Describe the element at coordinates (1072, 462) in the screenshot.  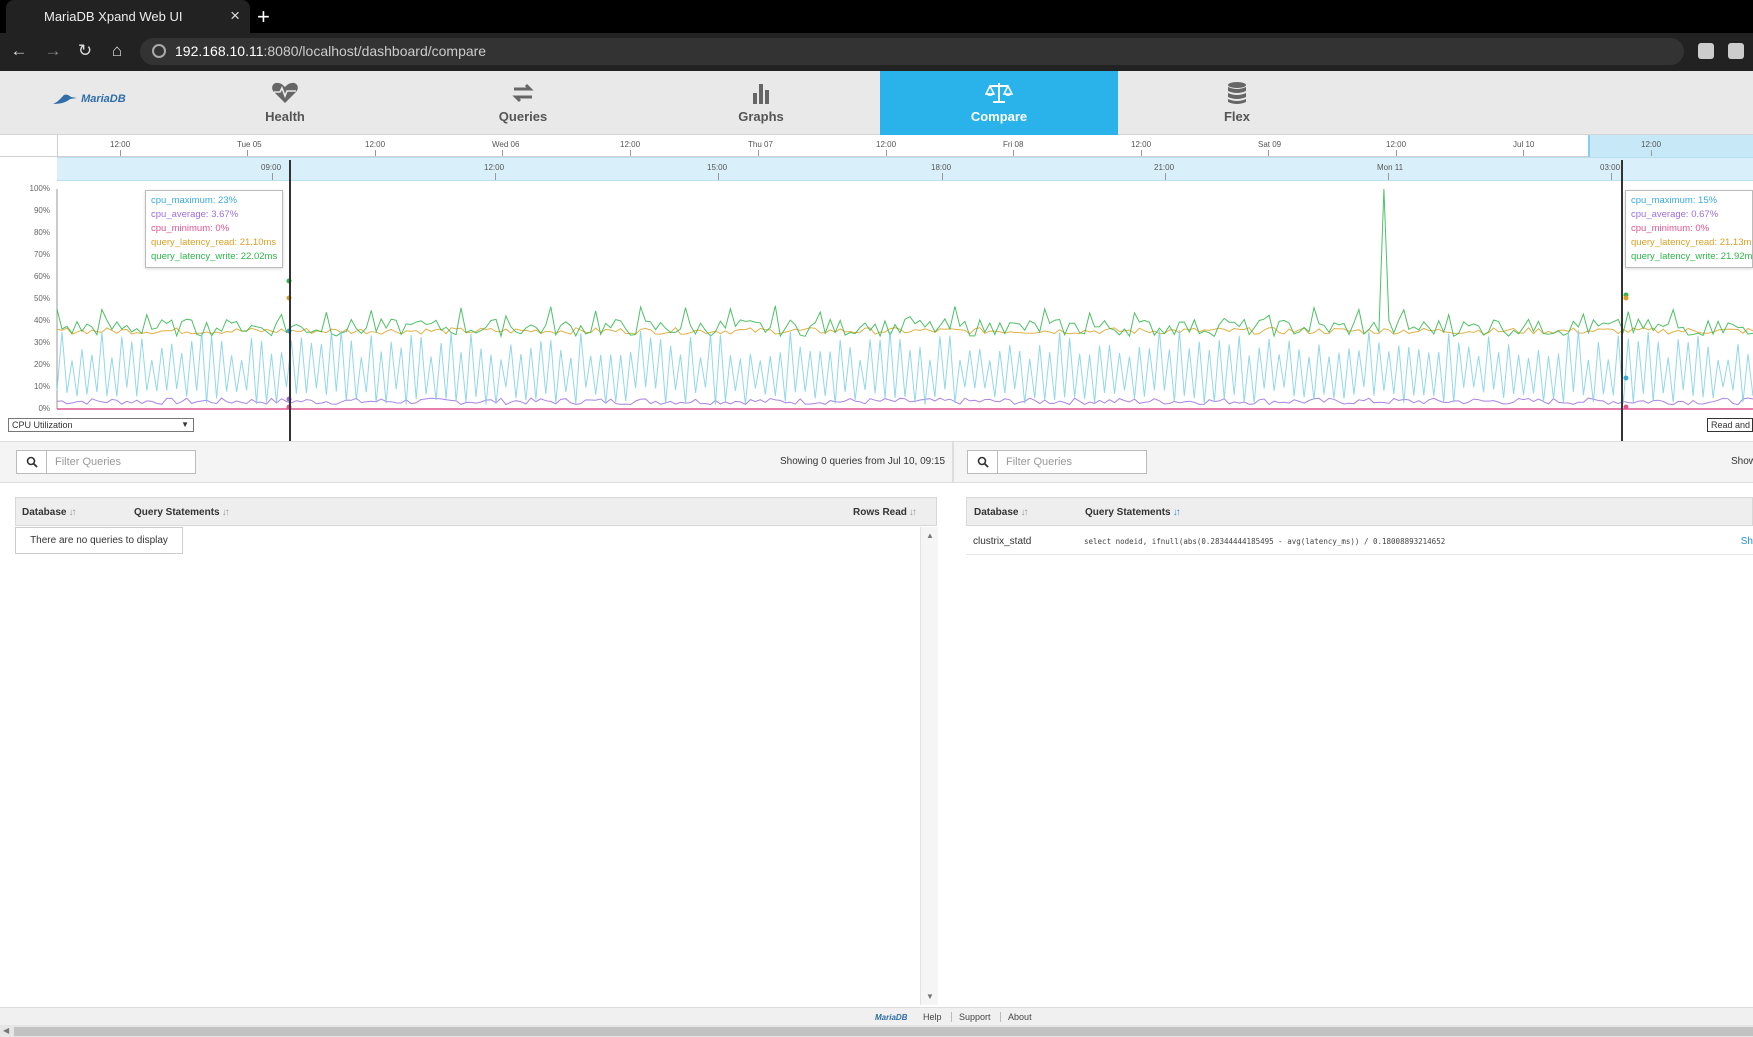
I see `right-filter-input: Filter Queries` at that location.